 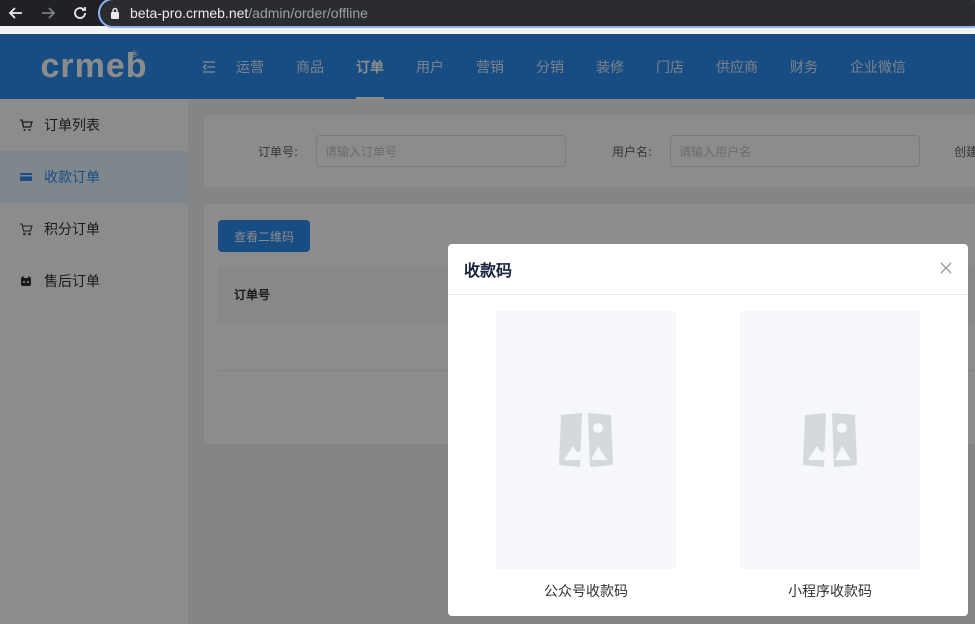 I want to click on mini-program-caption: 小程序收款码, so click(x=830, y=592).